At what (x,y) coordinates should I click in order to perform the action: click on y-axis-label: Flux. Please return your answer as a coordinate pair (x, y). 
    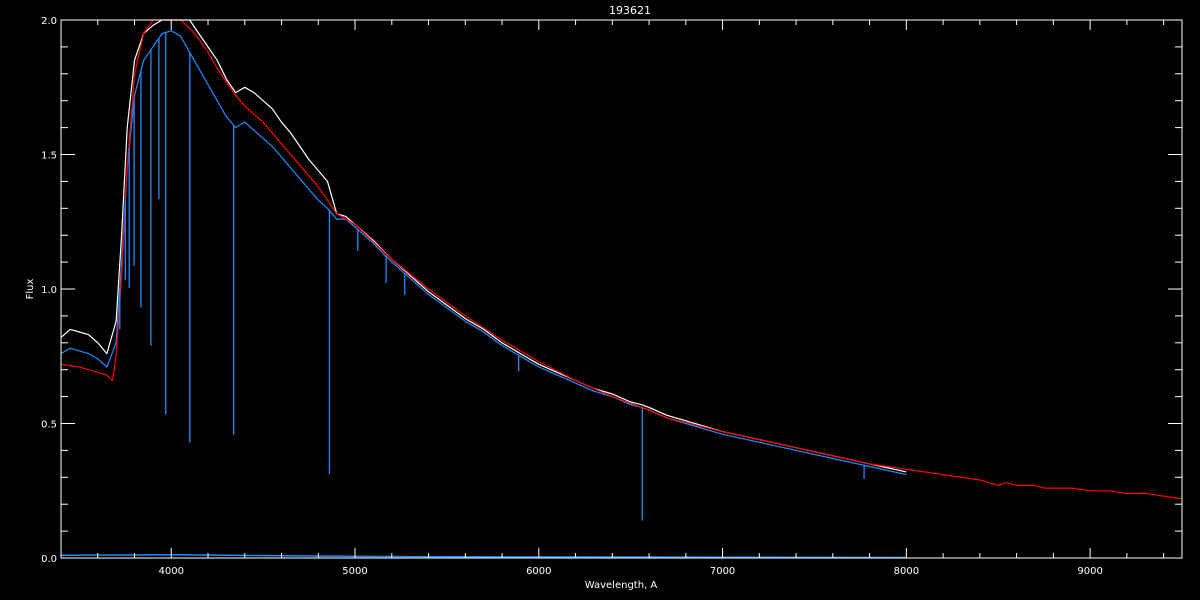
    Looking at the image, I should click on (30, 289).